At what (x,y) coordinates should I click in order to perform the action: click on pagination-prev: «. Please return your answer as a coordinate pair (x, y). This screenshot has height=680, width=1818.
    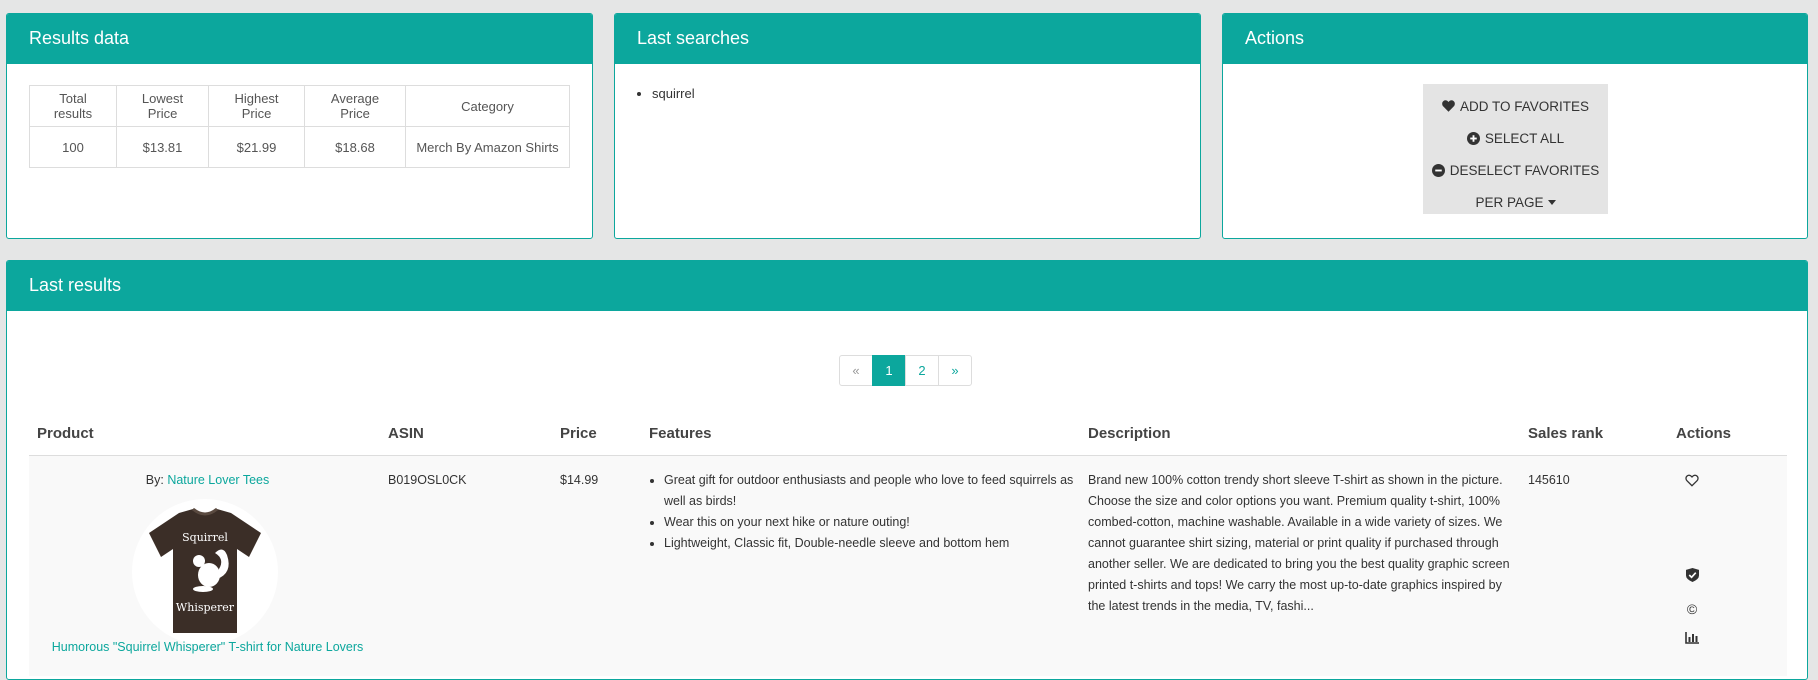
    Looking at the image, I should click on (856, 370).